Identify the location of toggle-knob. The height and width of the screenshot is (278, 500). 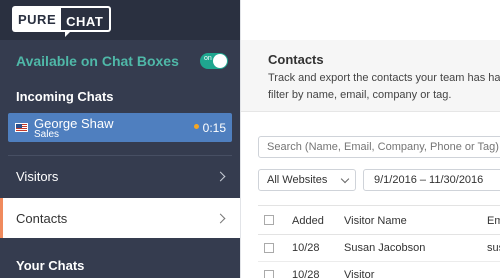
(220, 61).